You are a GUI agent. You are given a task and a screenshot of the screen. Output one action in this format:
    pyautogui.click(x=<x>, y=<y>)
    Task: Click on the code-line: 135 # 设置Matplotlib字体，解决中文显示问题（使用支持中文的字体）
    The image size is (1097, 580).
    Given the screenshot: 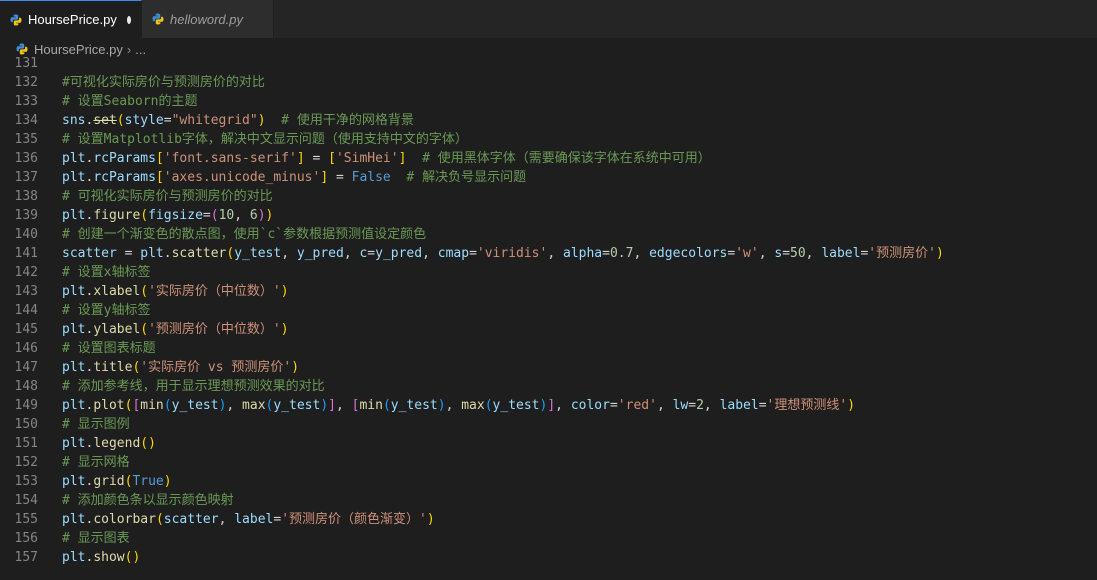 What is the action you would take?
    pyautogui.click(x=548, y=139)
    